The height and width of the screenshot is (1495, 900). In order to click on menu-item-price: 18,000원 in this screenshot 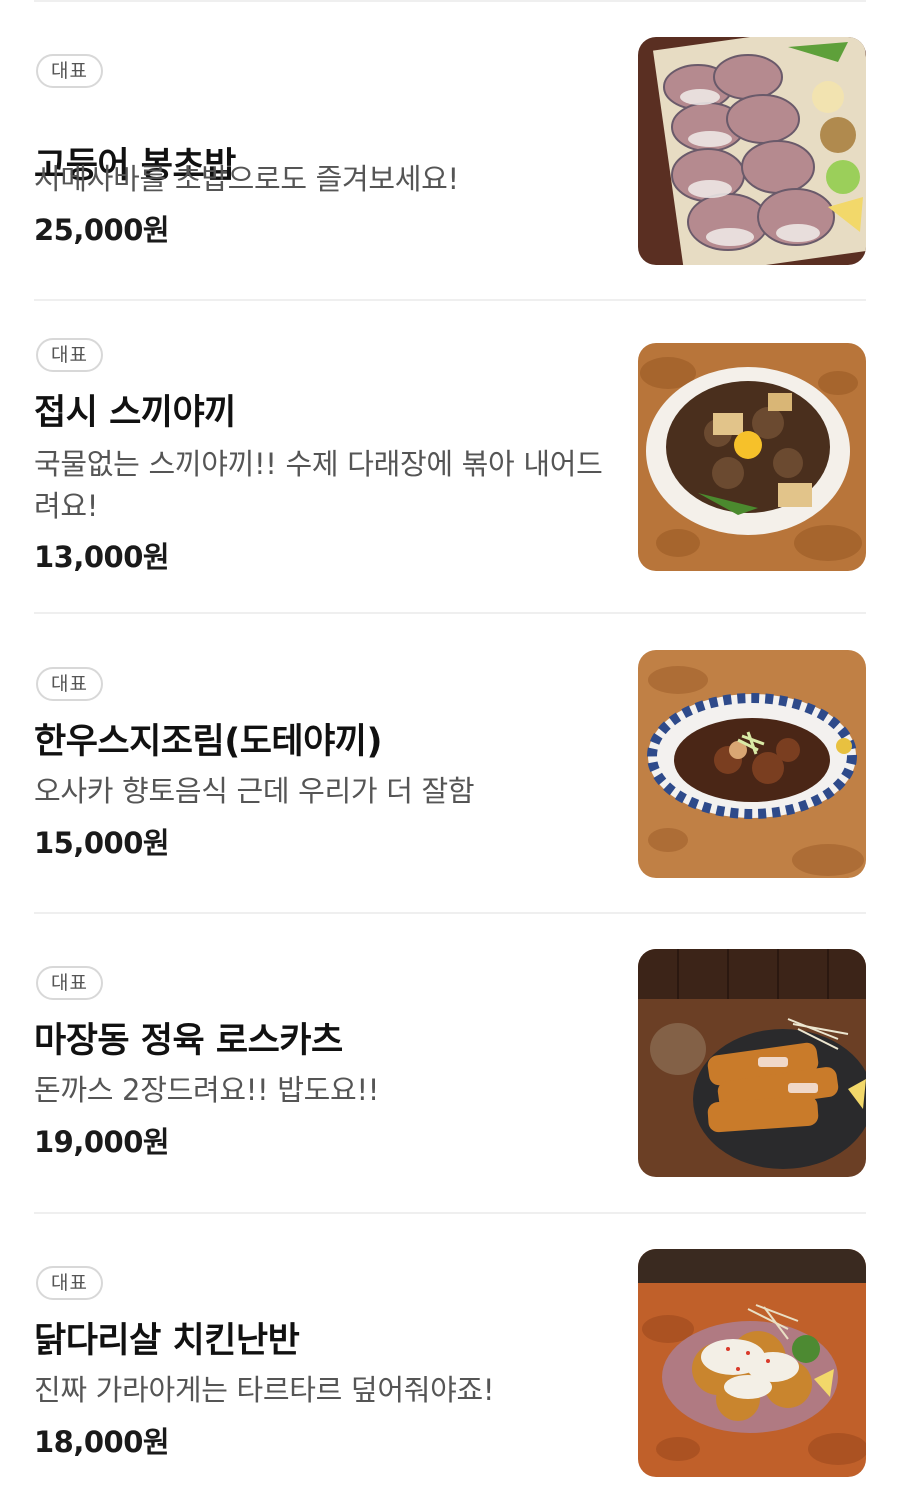, I will do `click(102, 1442)`.